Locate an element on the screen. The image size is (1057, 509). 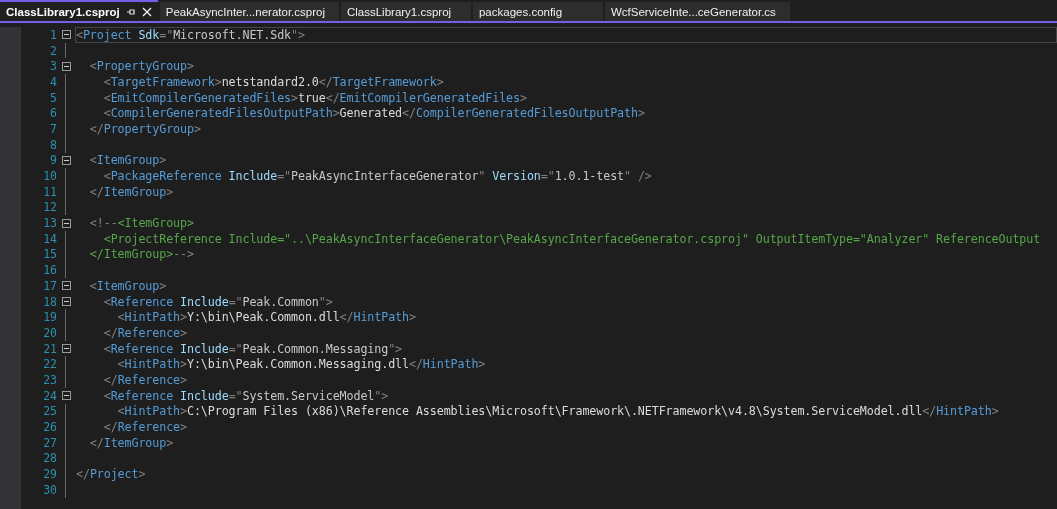
editor-tab: WcfServiceInte...ceGenerator.cs is located at coordinates (697, 11).